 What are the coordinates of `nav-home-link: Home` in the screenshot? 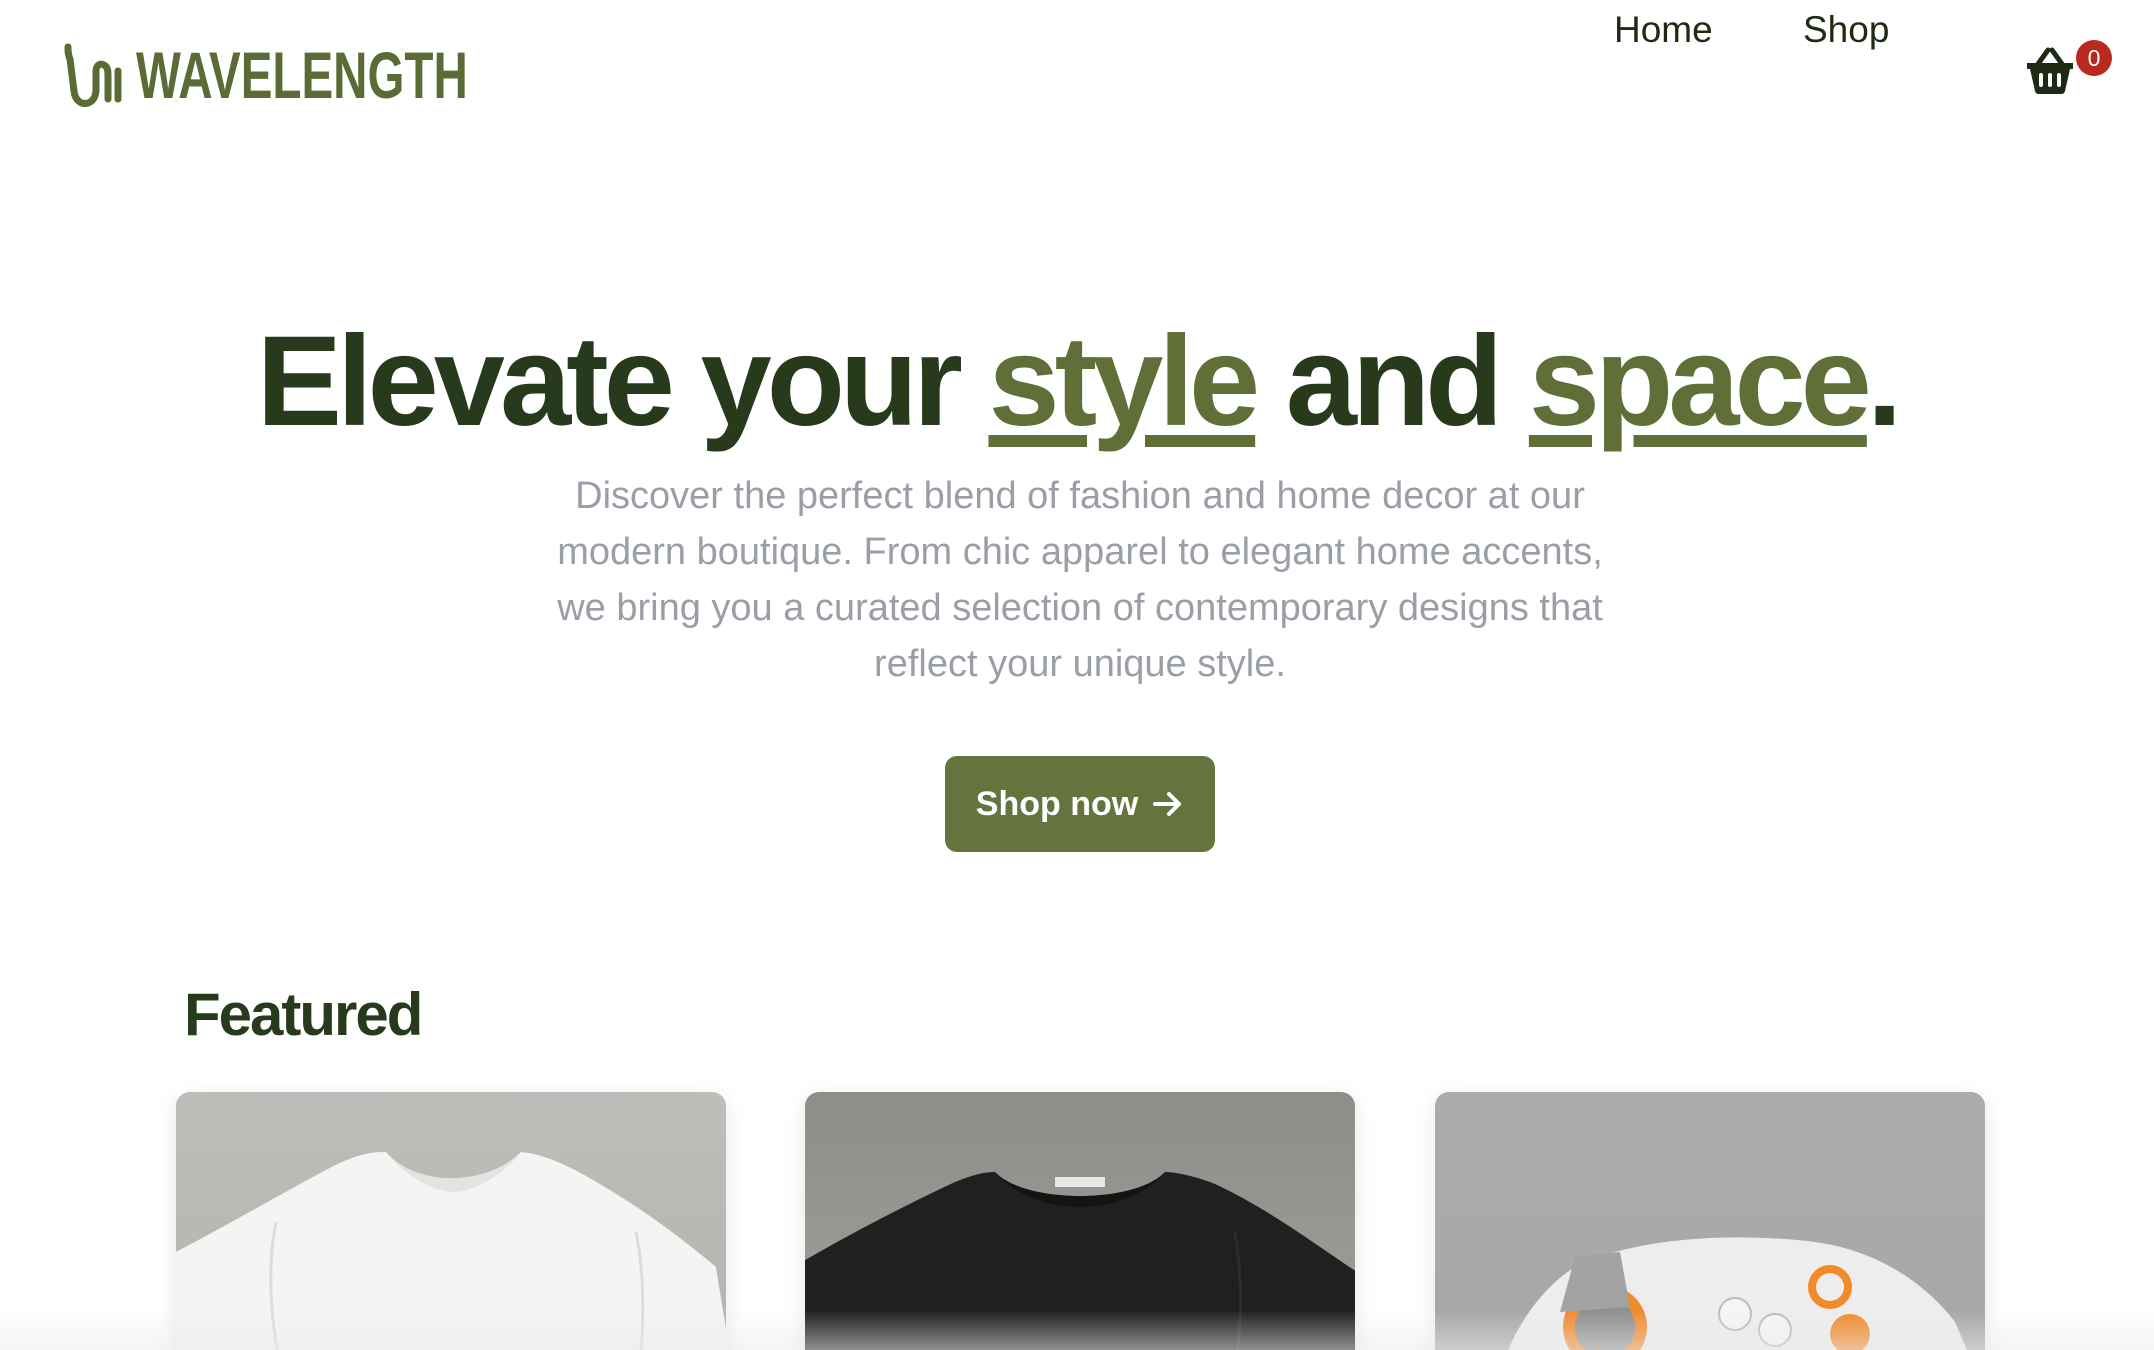 It's located at (1663, 30).